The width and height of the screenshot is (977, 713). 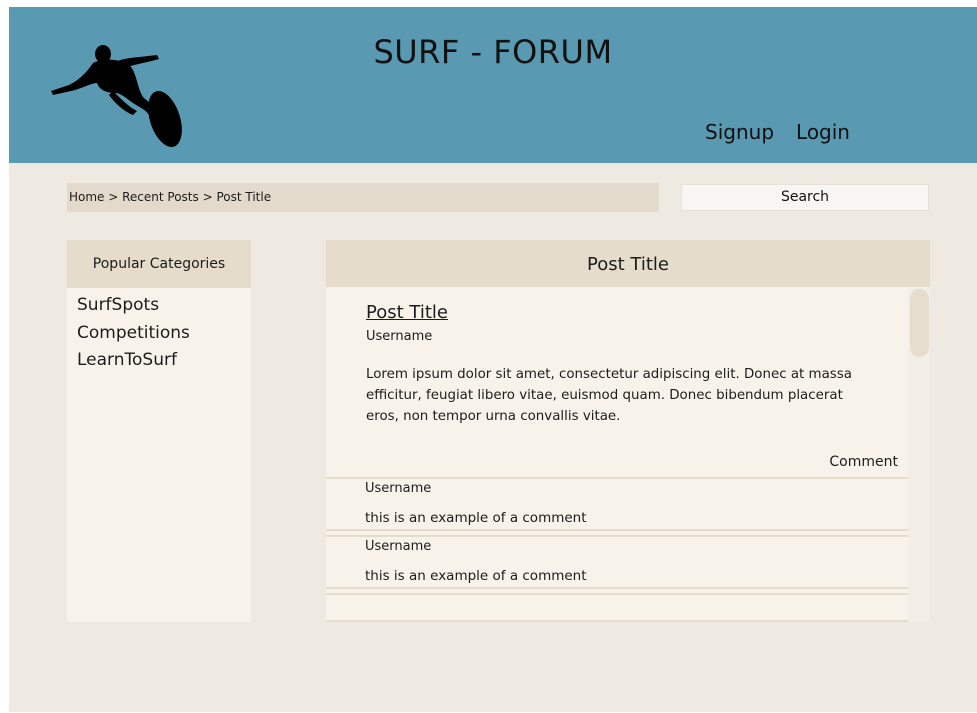 I want to click on signup-link: Signup, so click(x=739, y=132).